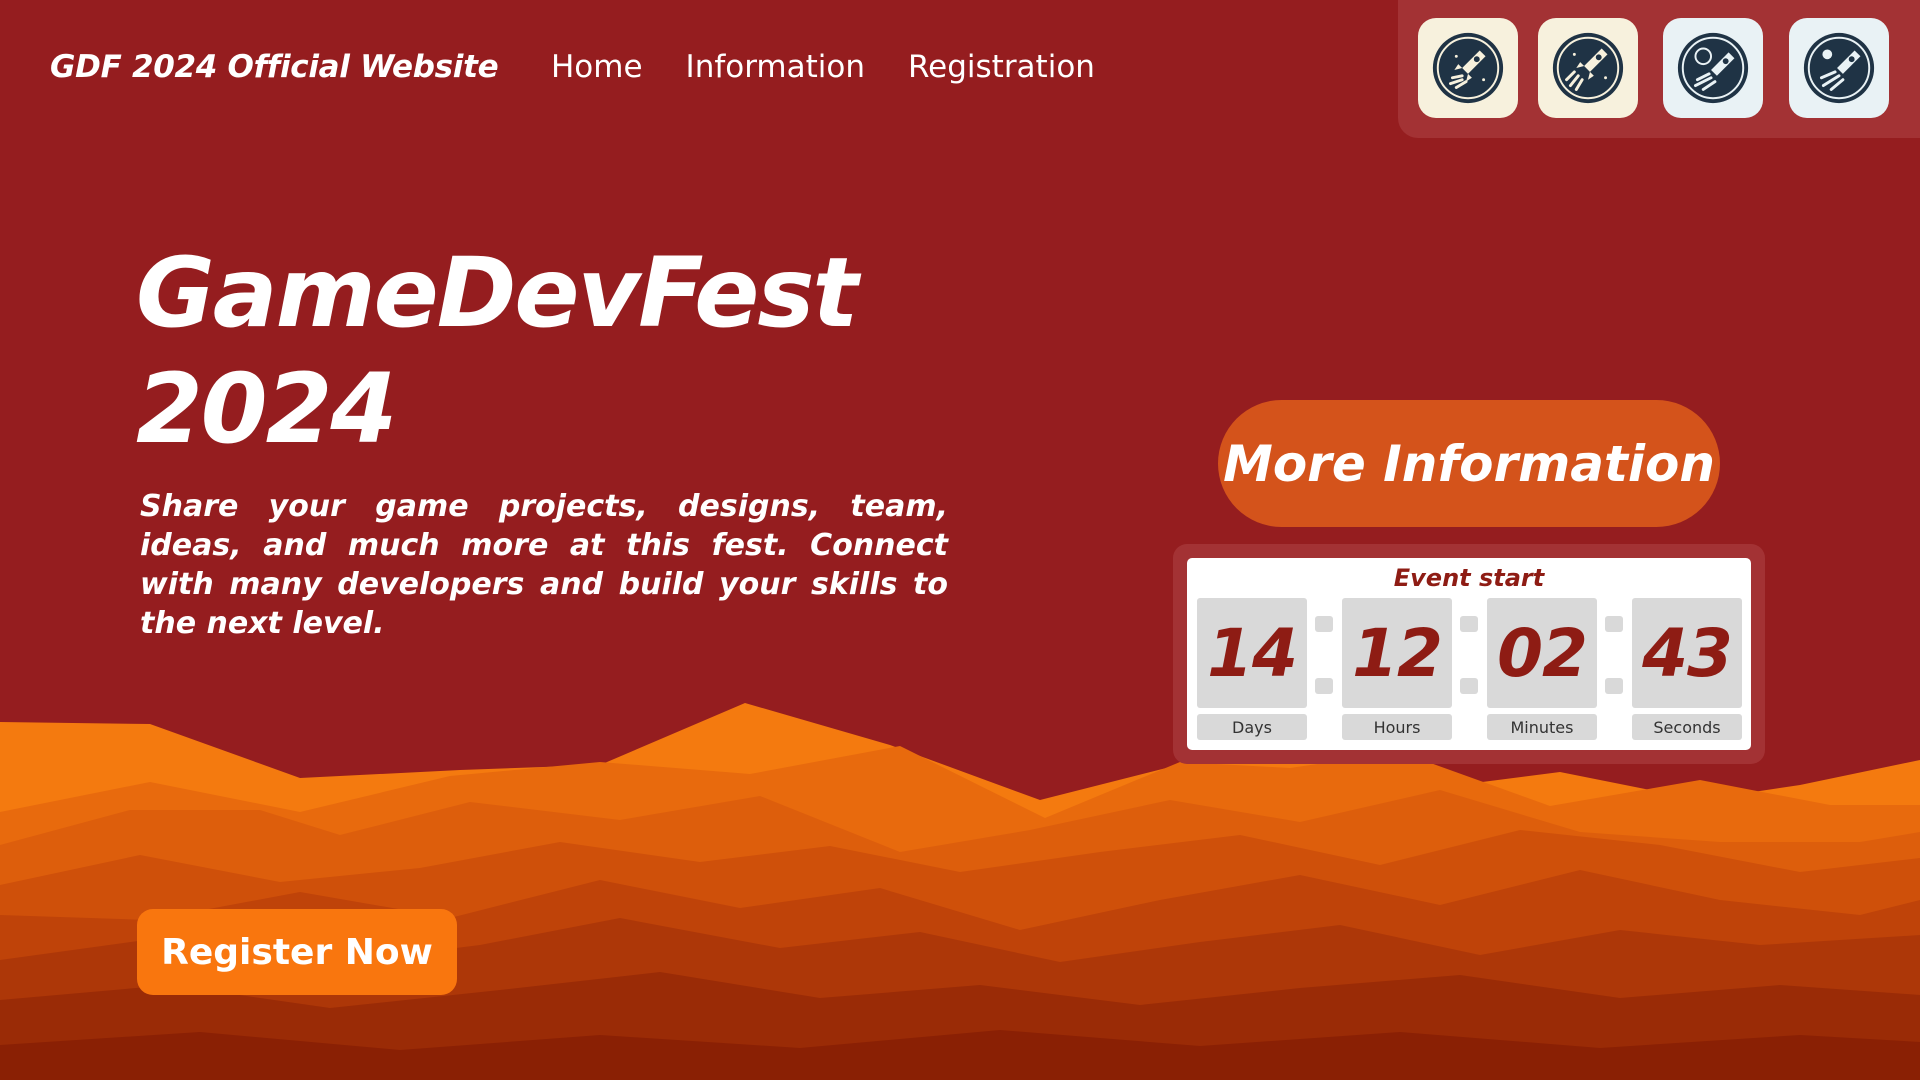 The height and width of the screenshot is (1080, 1920). I want to click on countdown-title: Event start, so click(1469, 578).